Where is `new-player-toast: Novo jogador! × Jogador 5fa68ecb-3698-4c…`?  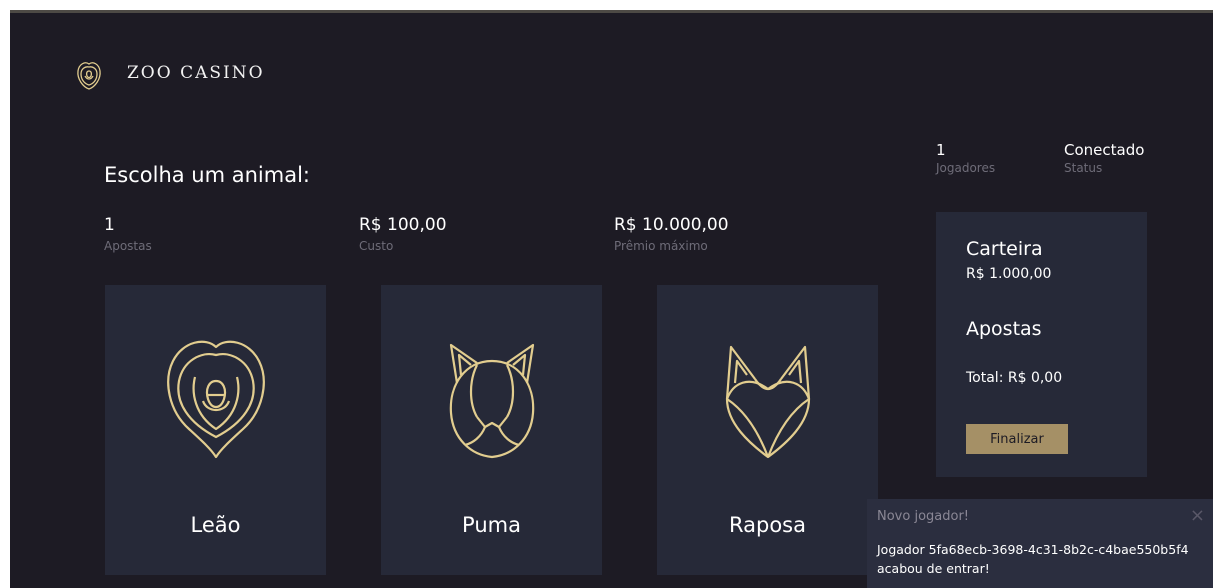
new-player-toast: Novo jogador! × Jogador 5fa68ecb-3698-4c… is located at coordinates (1040, 543).